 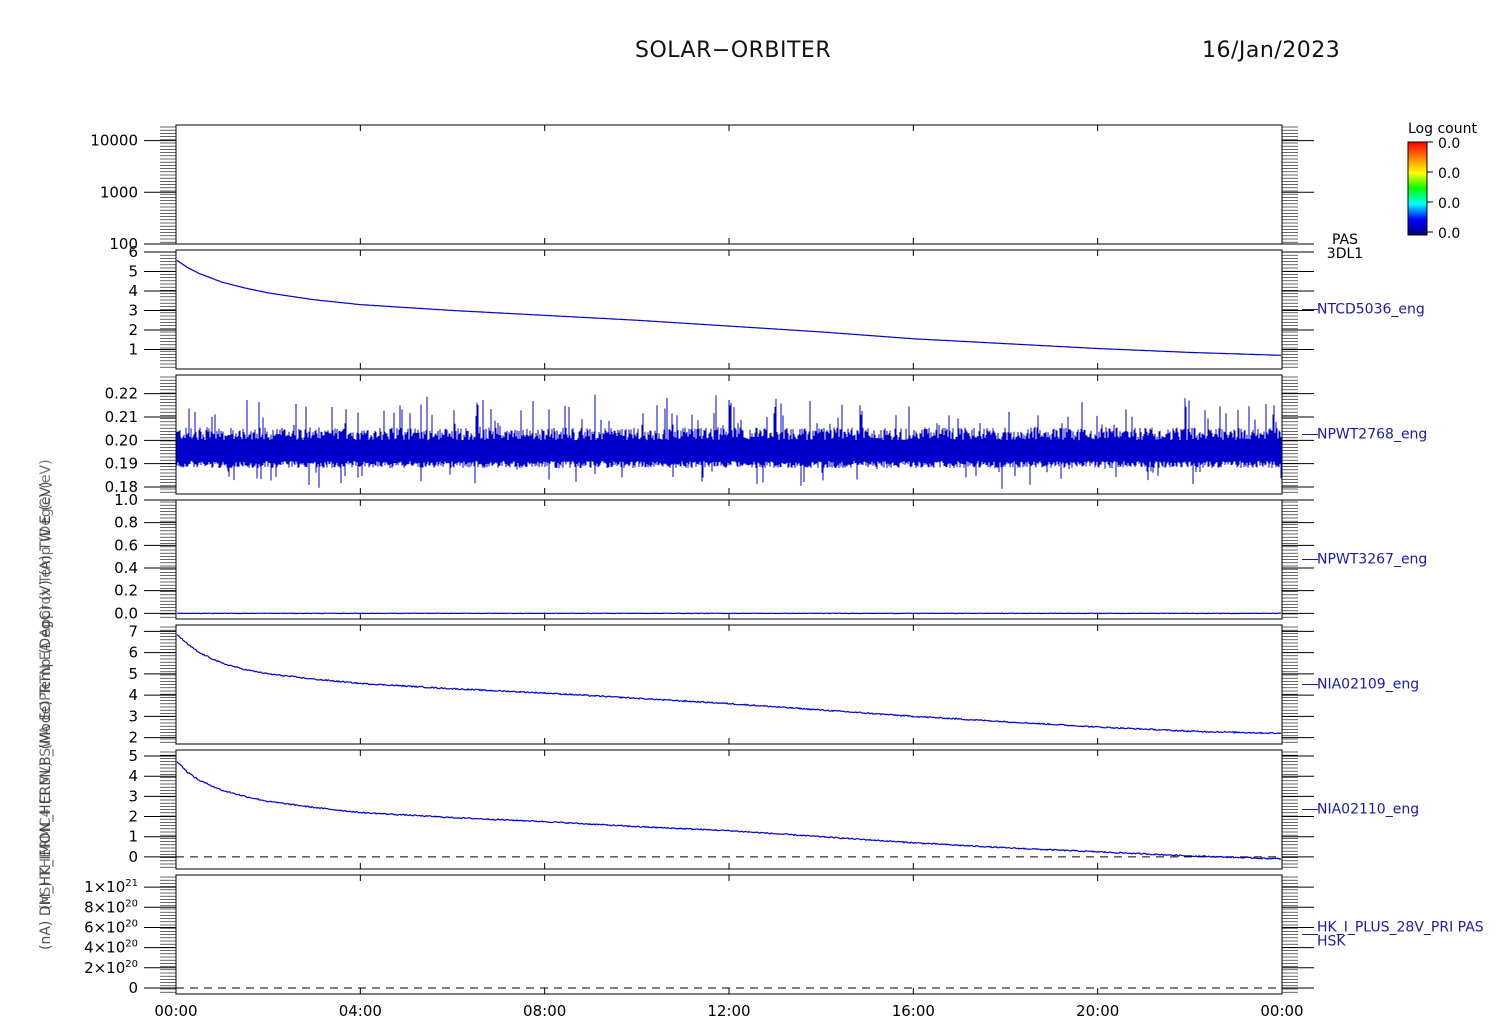 What do you see at coordinates (733, 50) in the screenshot?
I see `mission-title: SOLAR−ORBITER` at bounding box center [733, 50].